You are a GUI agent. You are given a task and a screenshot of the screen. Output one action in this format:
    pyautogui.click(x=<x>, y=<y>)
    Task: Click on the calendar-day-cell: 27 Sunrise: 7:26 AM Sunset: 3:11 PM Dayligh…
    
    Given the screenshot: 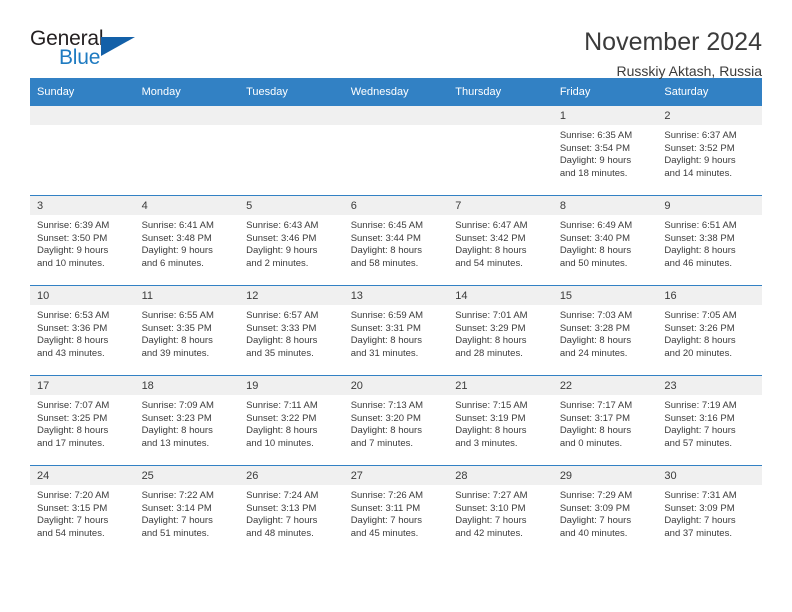 What is the action you would take?
    pyautogui.click(x=396, y=510)
    